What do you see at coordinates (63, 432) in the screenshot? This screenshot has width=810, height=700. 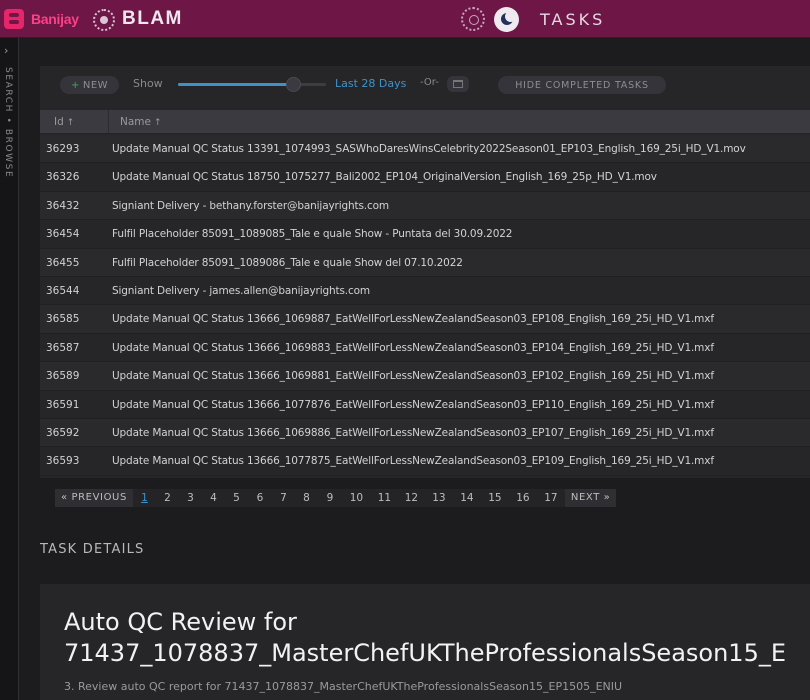 I see `task-id-cell: 36592` at bounding box center [63, 432].